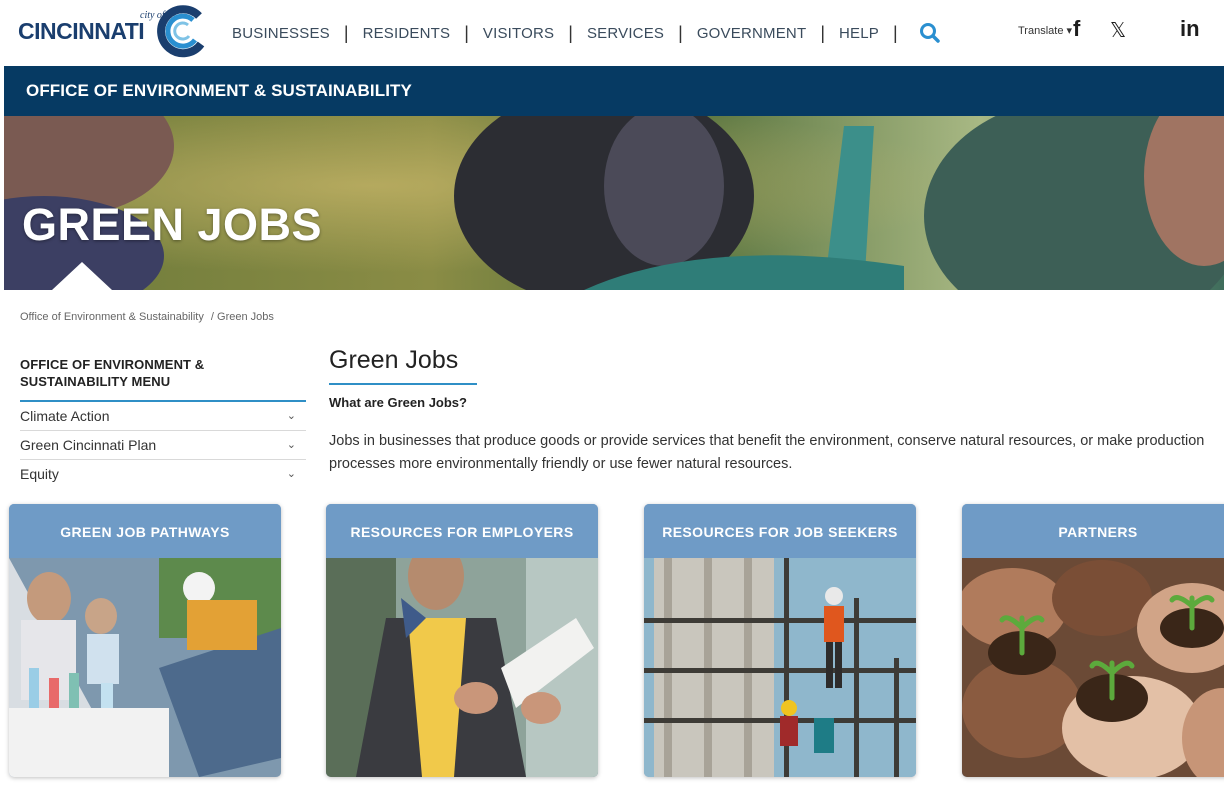  I want to click on department-title: OFFICE OF ENVIRONMENT & SUSTAINABILITY, so click(219, 91).